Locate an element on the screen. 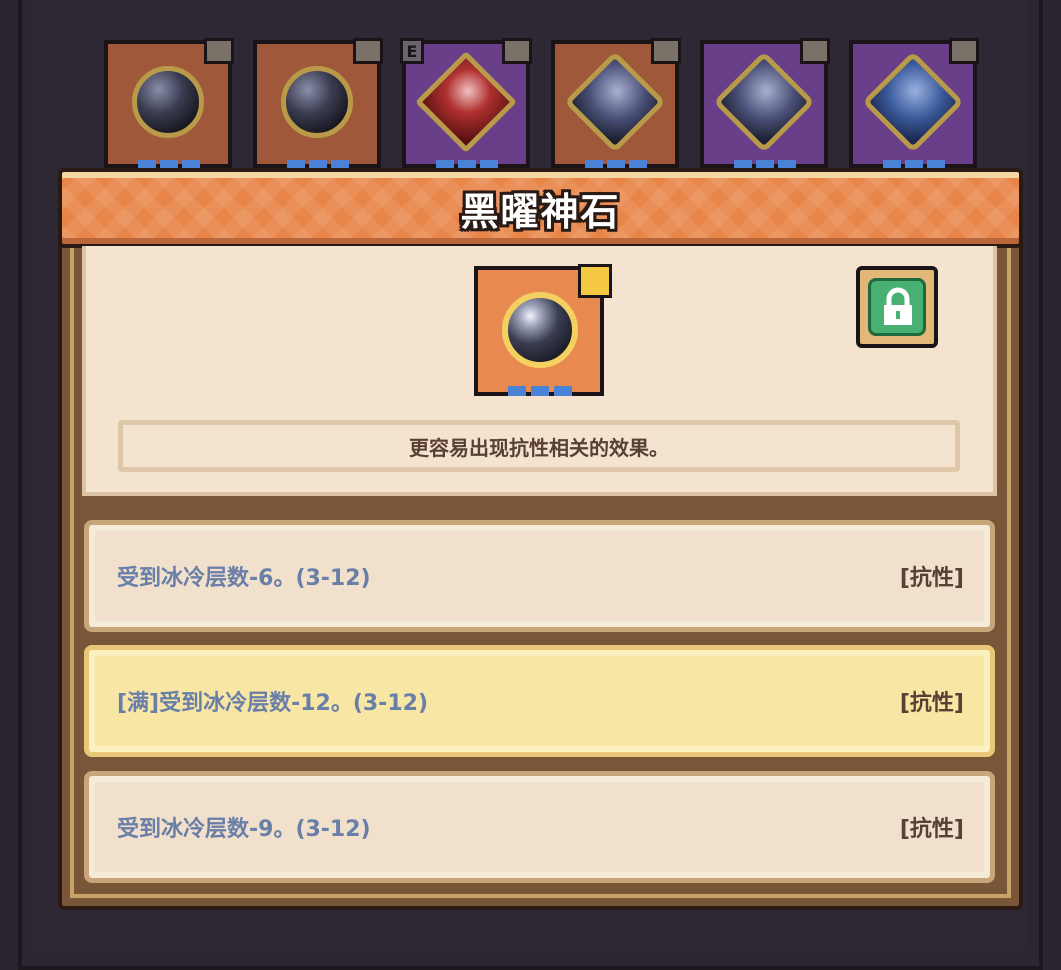 Image resolution: width=1061 pixels, height=970 pixels. unlock-icon is located at coordinates (897, 307).